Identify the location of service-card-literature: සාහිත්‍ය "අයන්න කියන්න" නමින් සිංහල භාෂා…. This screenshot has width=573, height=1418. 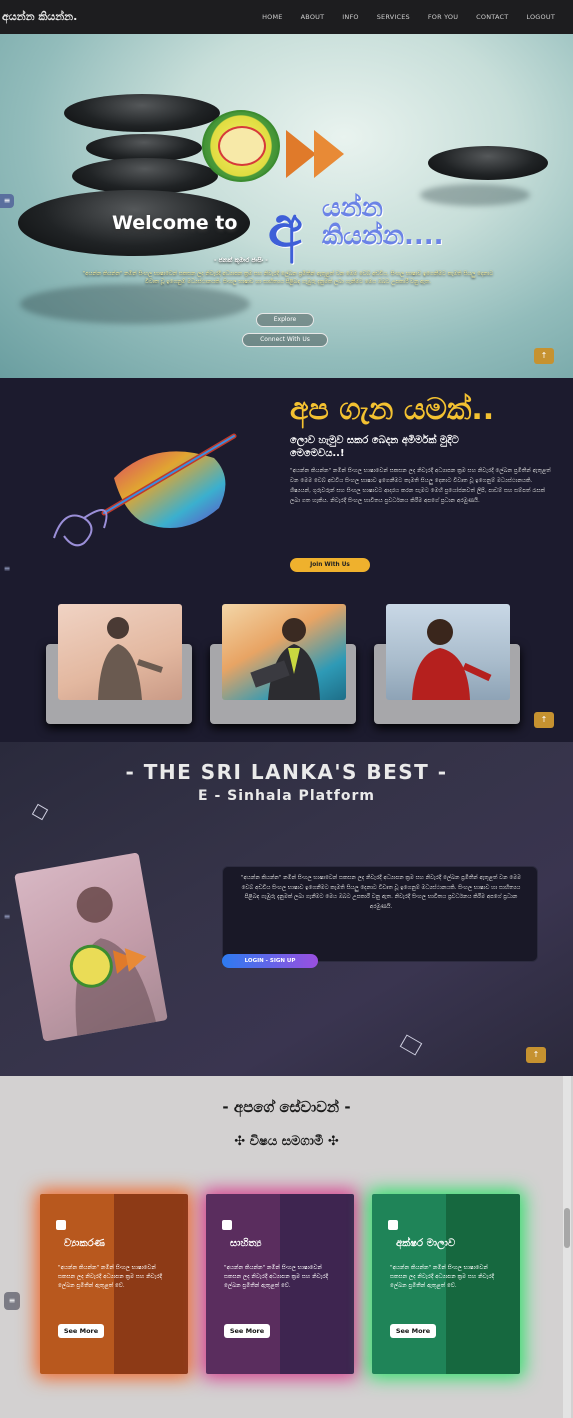
(280, 1284).